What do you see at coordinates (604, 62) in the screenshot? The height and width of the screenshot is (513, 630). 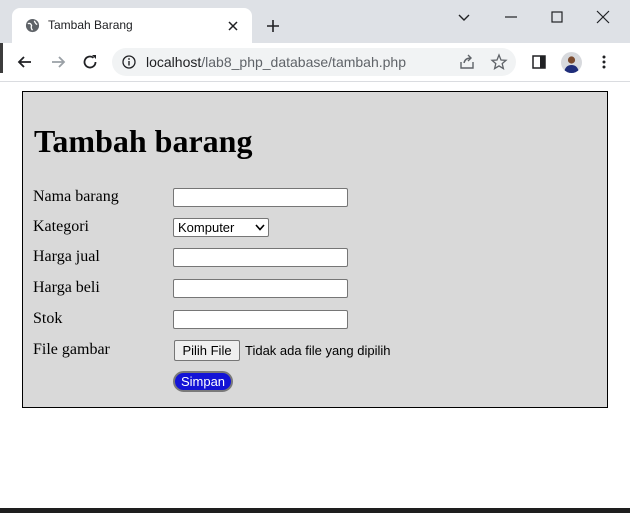 I see `kebab-menu-icon` at bounding box center [604, 62].